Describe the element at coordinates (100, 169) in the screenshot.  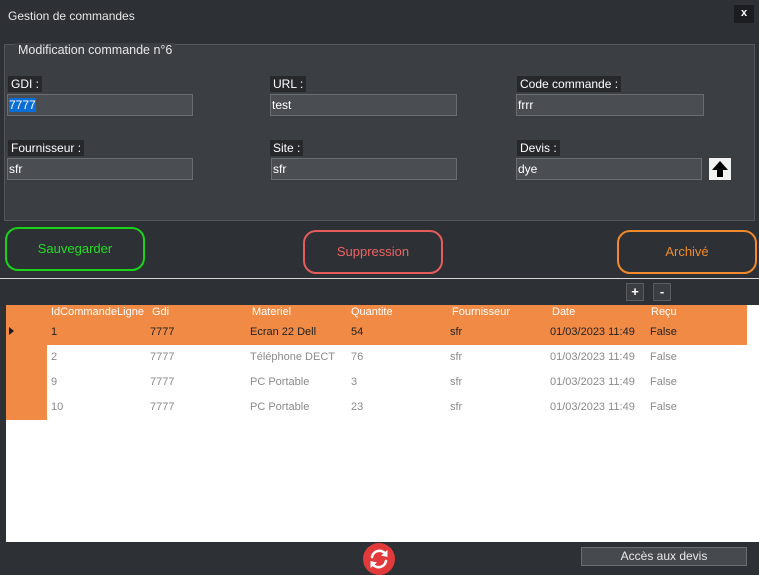
I see `fournisseur-field: sfr` at that location.